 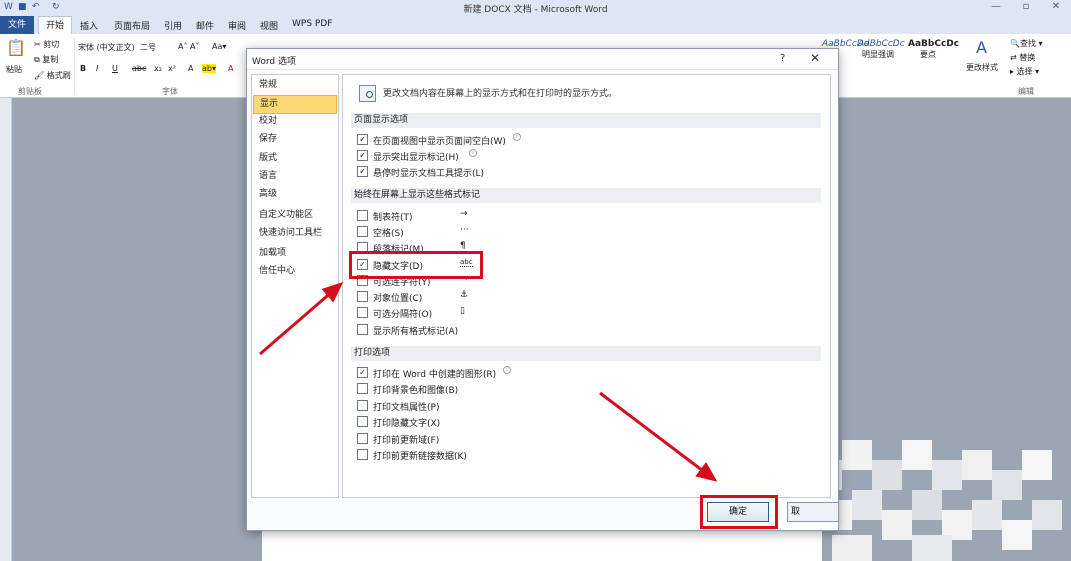 What do you see at coordinates (301, 319) in the screenshot?
I see `arrow-to-hidden-text` at bounding box center [301, 319].